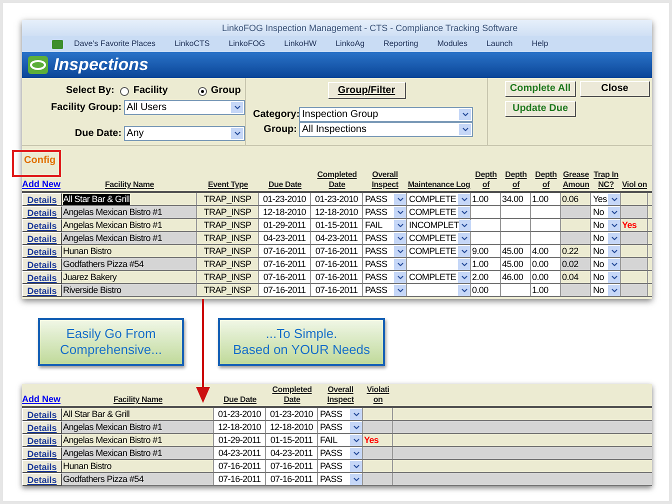 Image resolution: width=672 pixels, height=504 pixels. I want to click on column-header: Completed Date, so click(292, 395).